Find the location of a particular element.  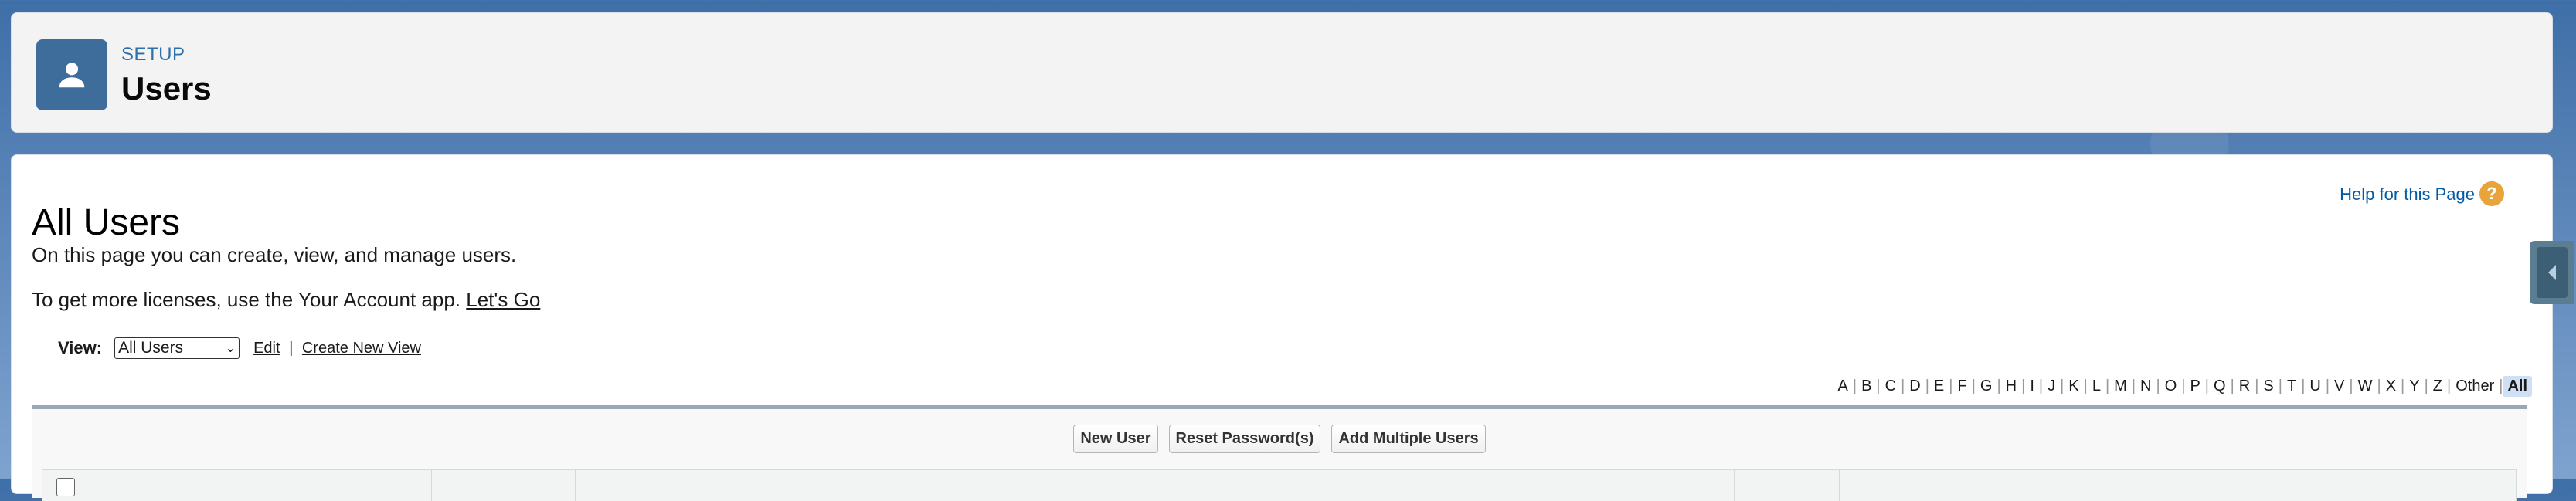

alphabet-filter-u: U is located at coordinates (2315, 386).